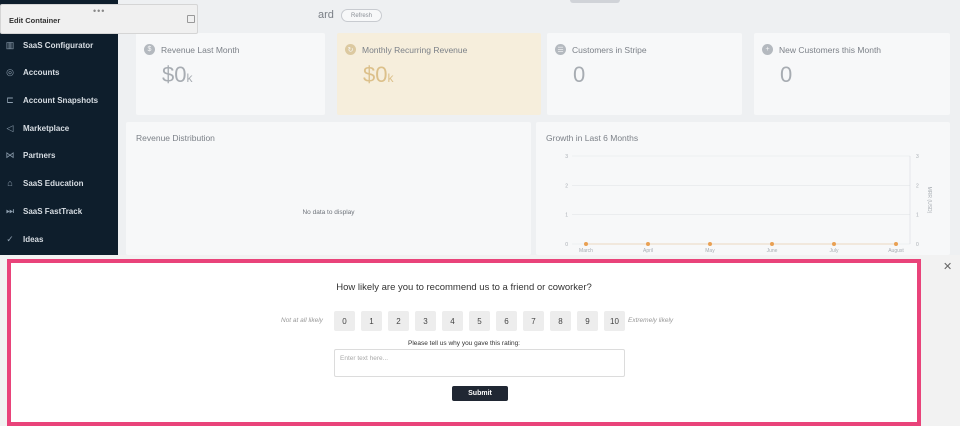  What do you see at coordinates (566, 157) in the screenshot?
I see `y-tick-left: 3` at bounding box center [566, 157].